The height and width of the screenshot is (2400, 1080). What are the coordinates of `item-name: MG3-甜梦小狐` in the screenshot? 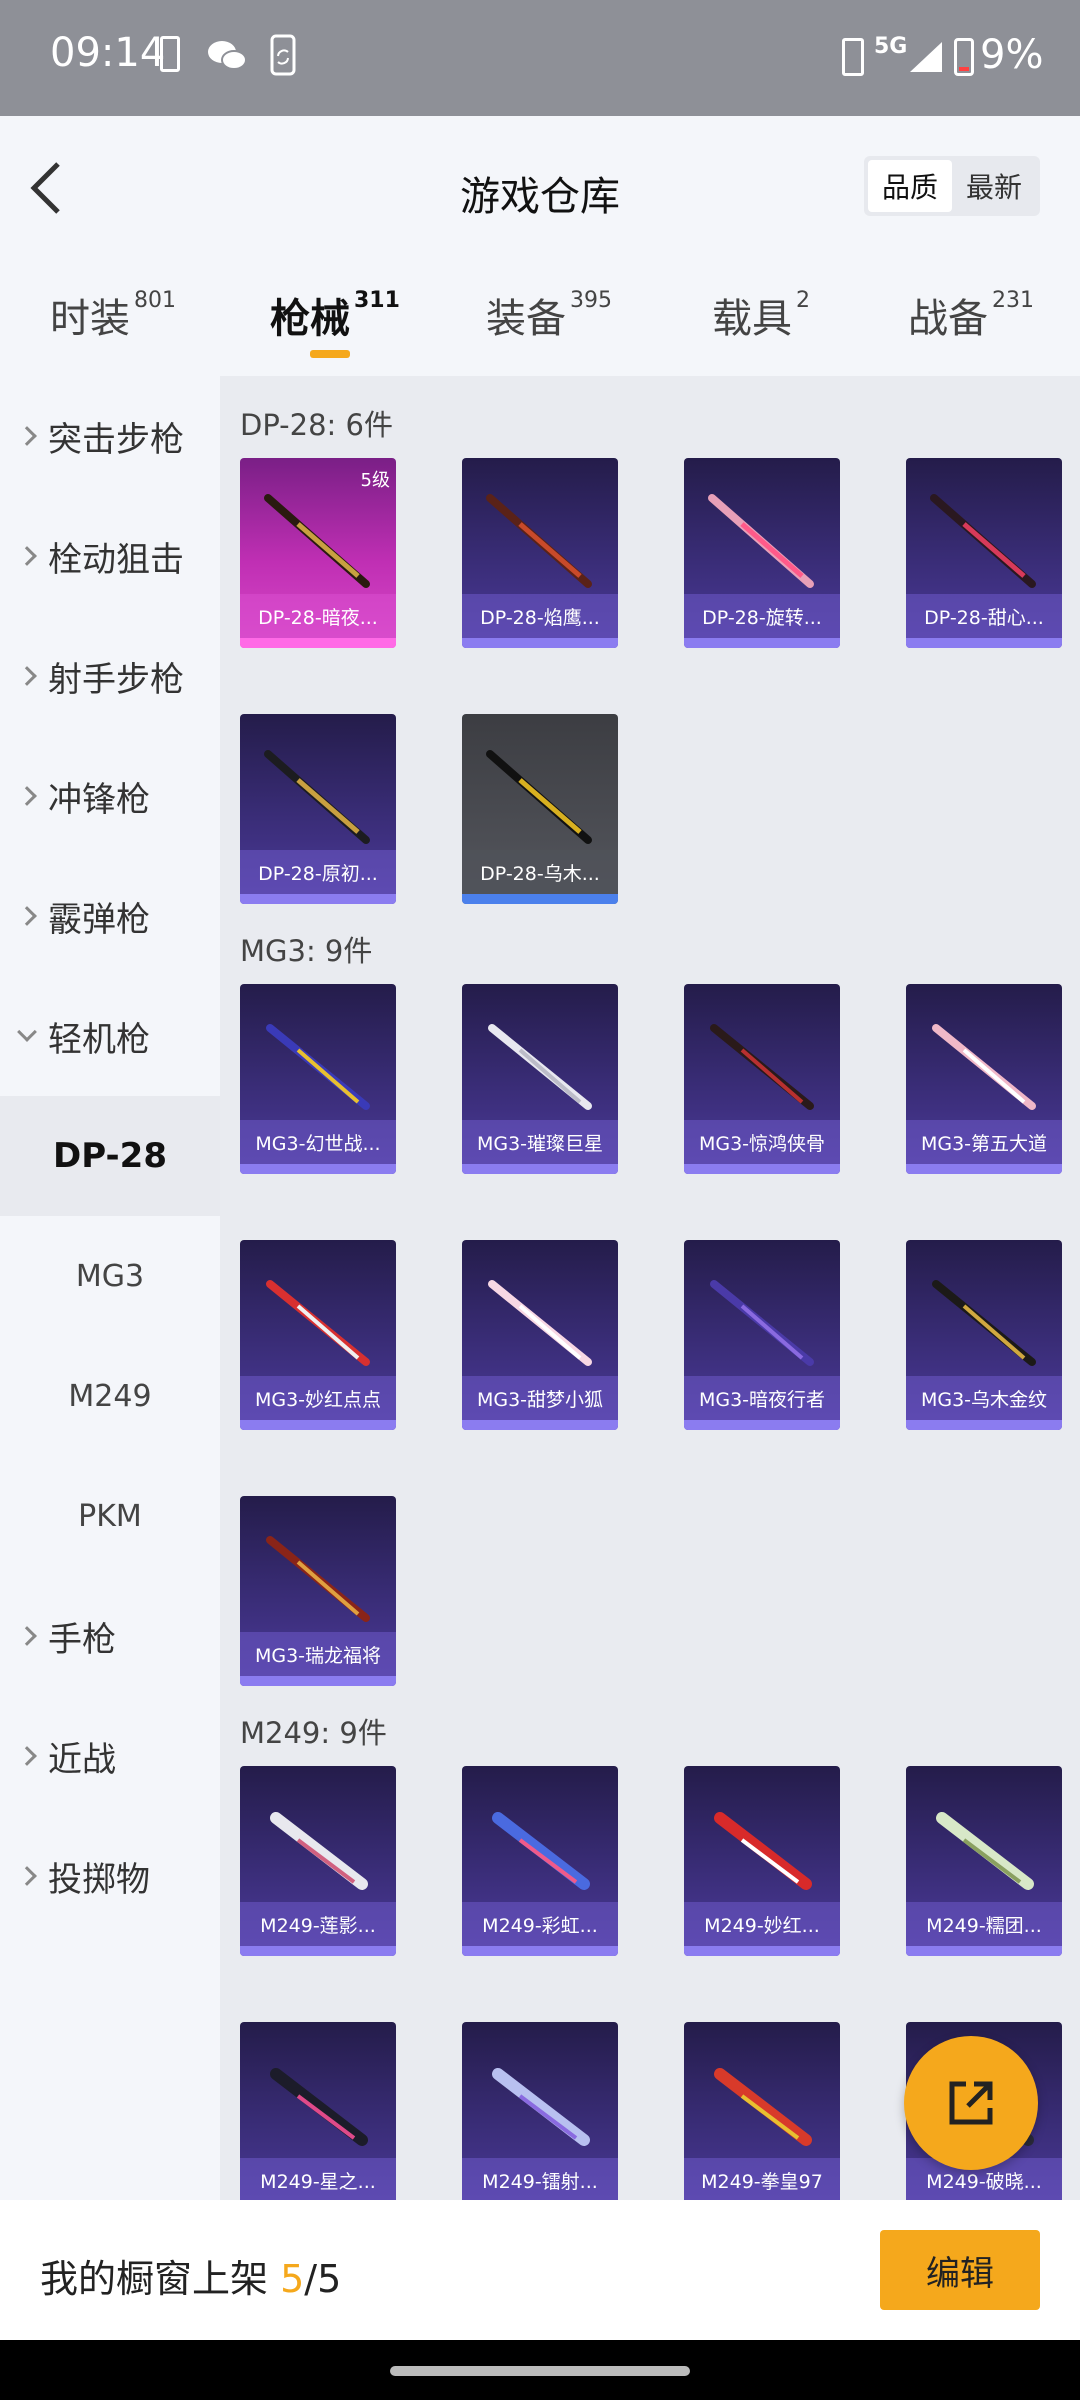 It's located at (540, 1398).